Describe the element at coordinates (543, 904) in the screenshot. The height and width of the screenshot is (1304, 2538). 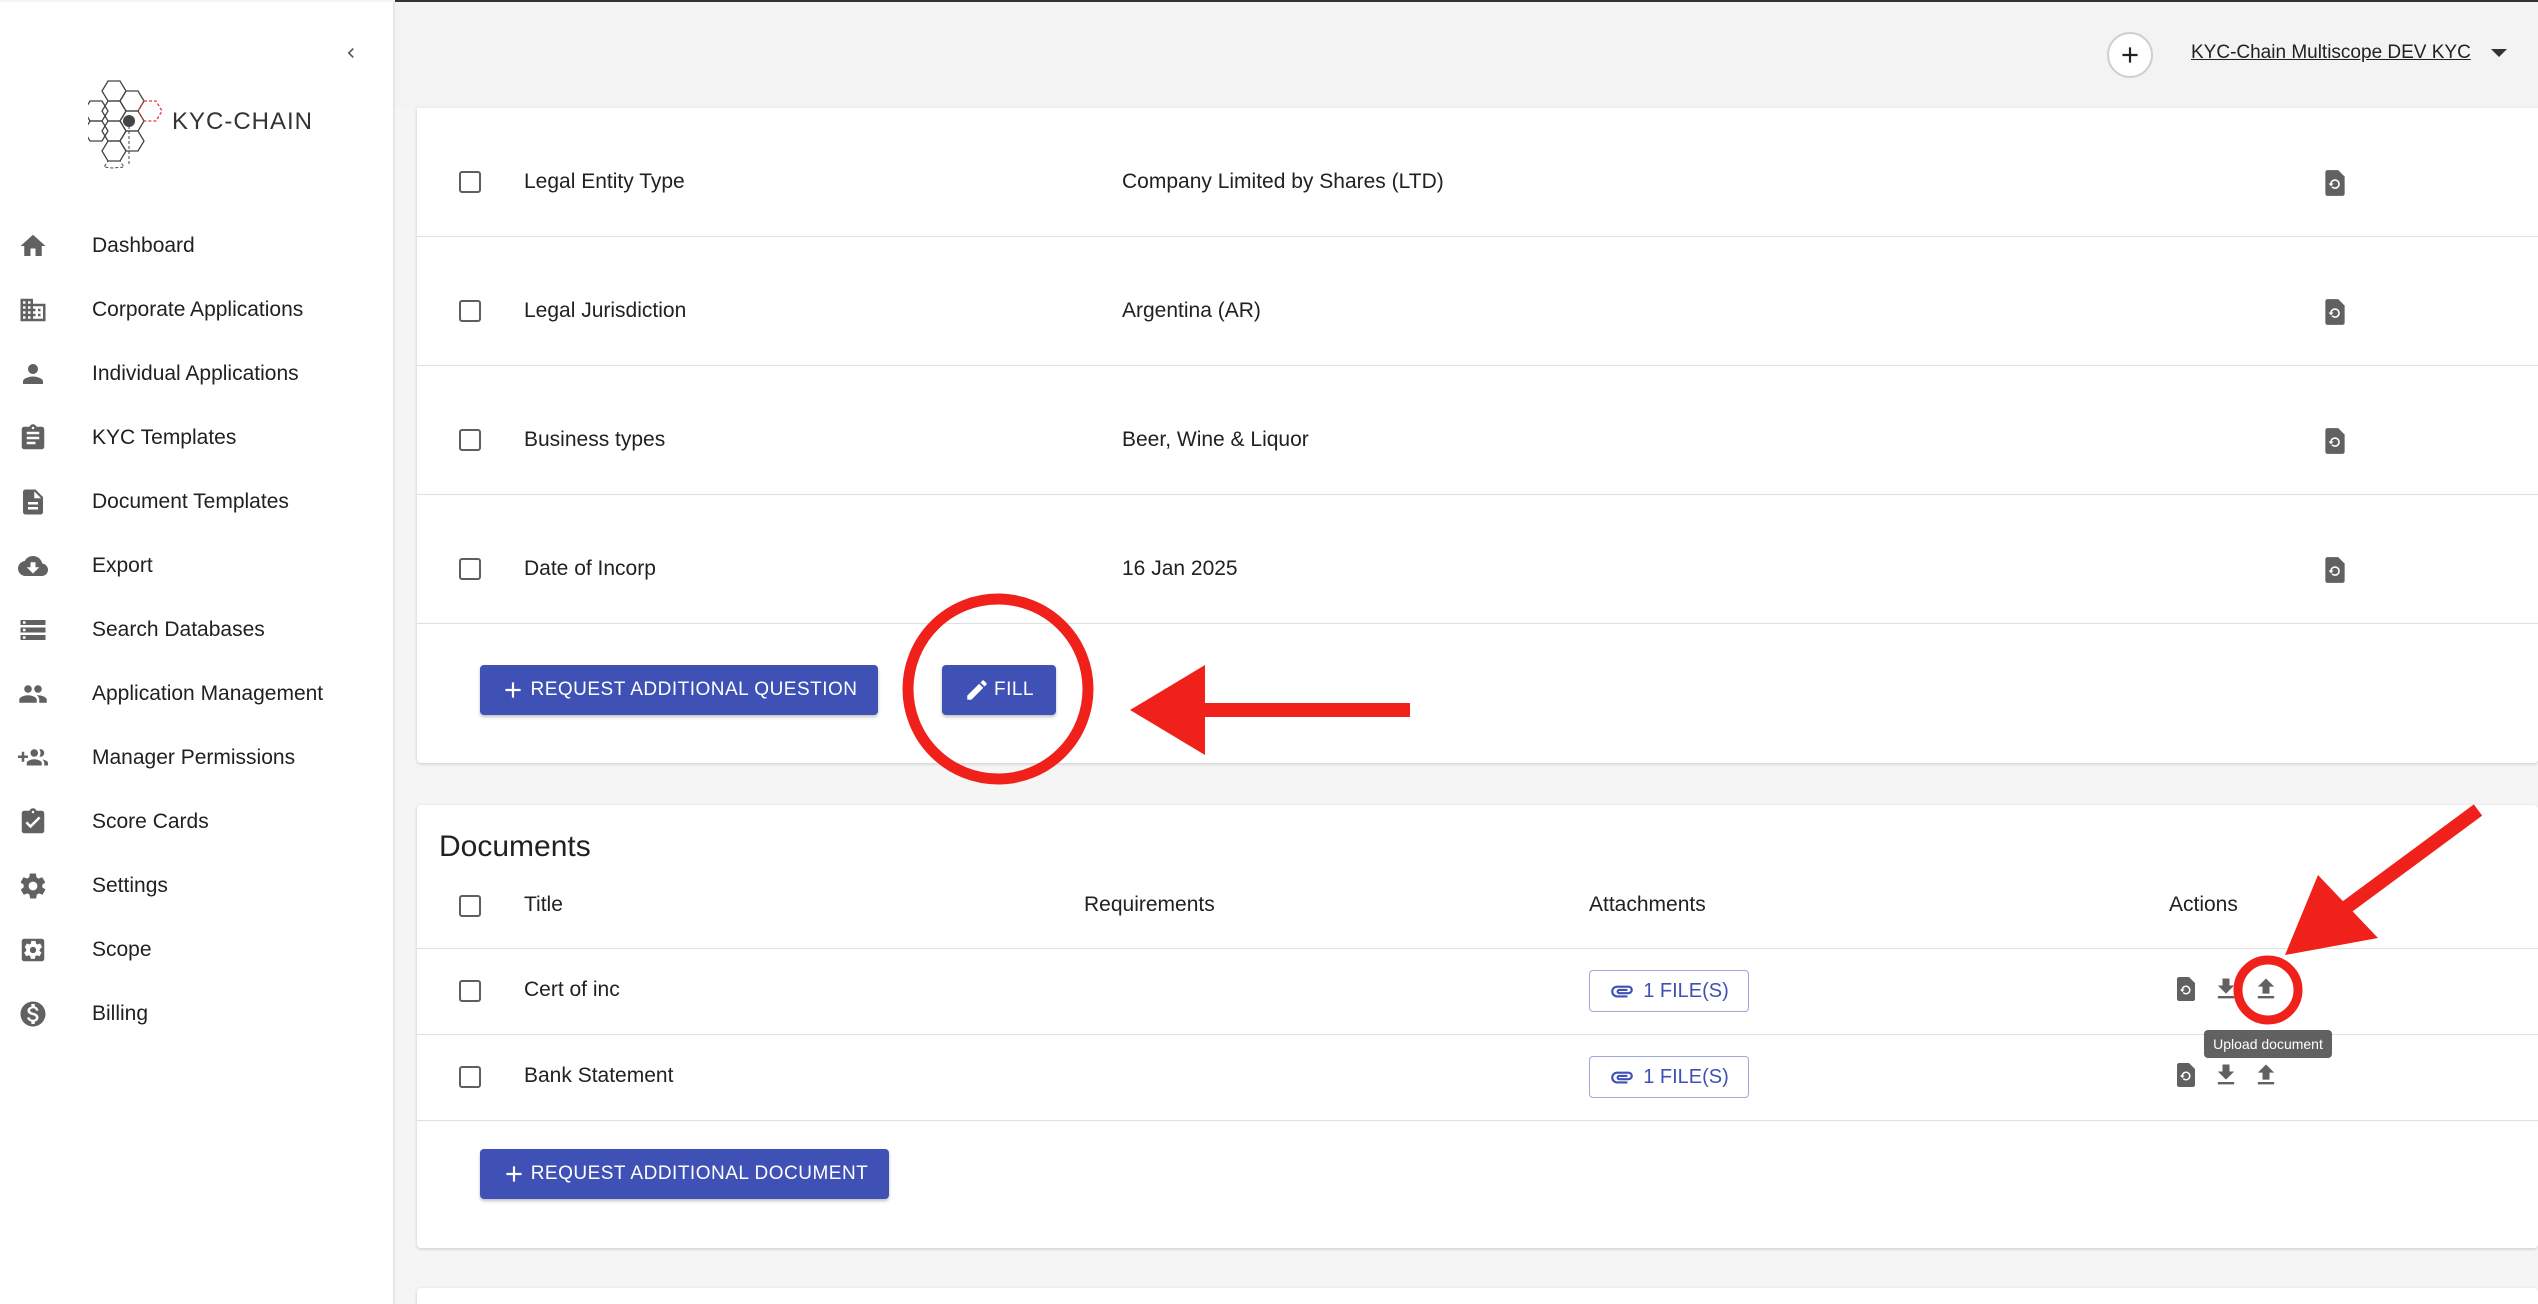
I see `column-header-title: Title` at that location.